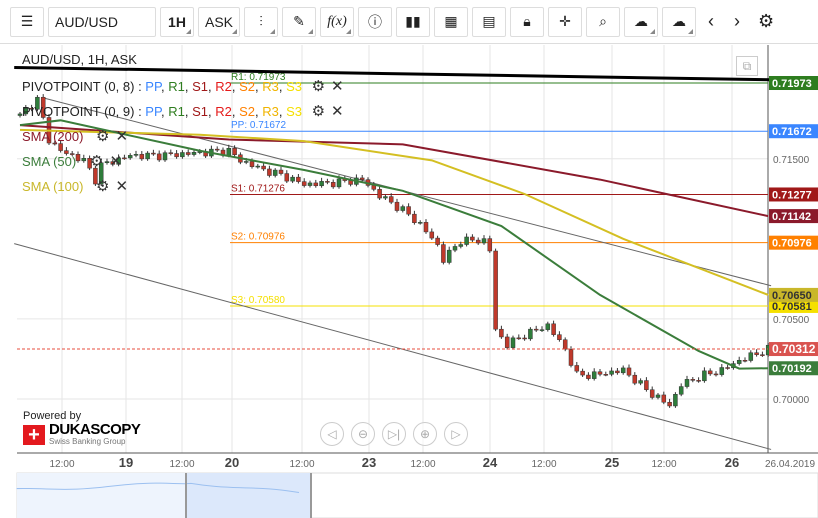 The height and width of the screenshot is (518, 818). What do you see at coordinates (363, 434) in the screenshot?
I see `zoom-out-button: ⊖` at bounding box center [363, 434].